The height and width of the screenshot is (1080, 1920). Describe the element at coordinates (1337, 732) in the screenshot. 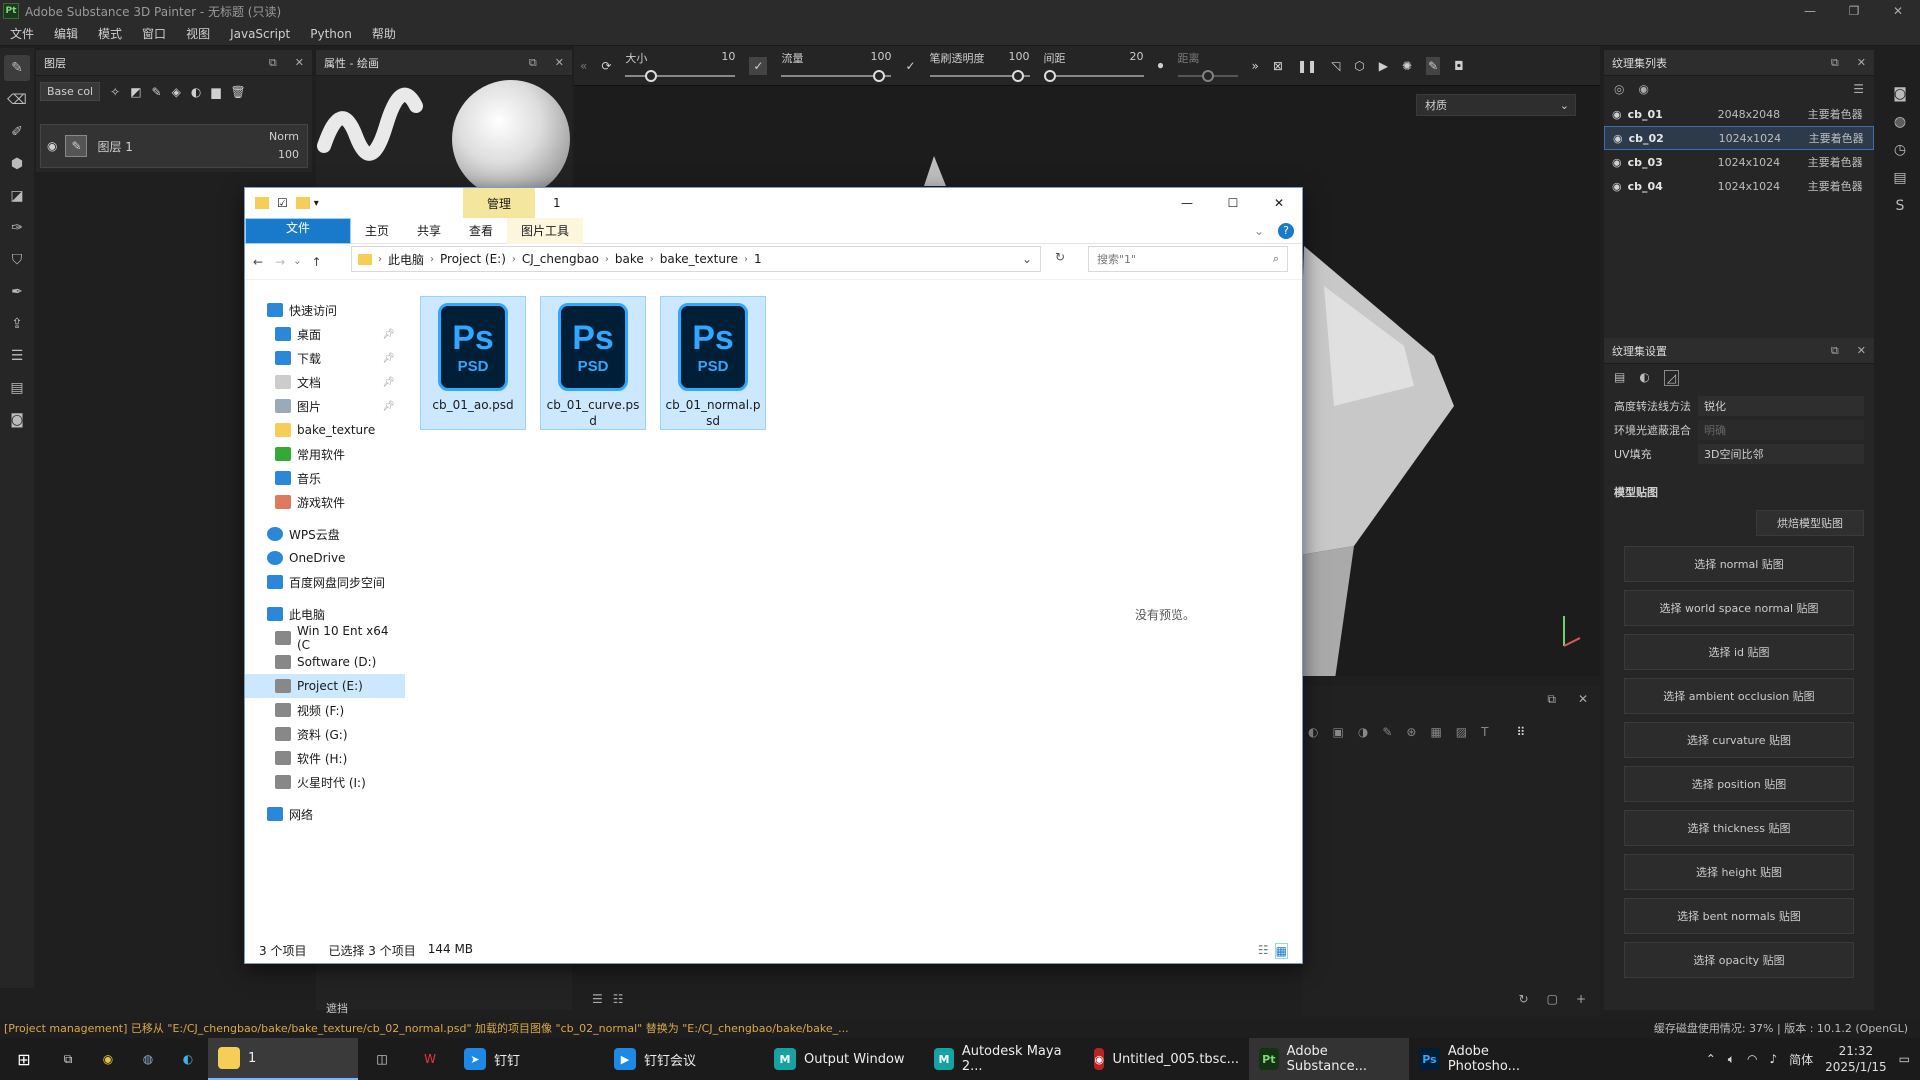

I see `shelf-smart-icon: ▣` at that location.